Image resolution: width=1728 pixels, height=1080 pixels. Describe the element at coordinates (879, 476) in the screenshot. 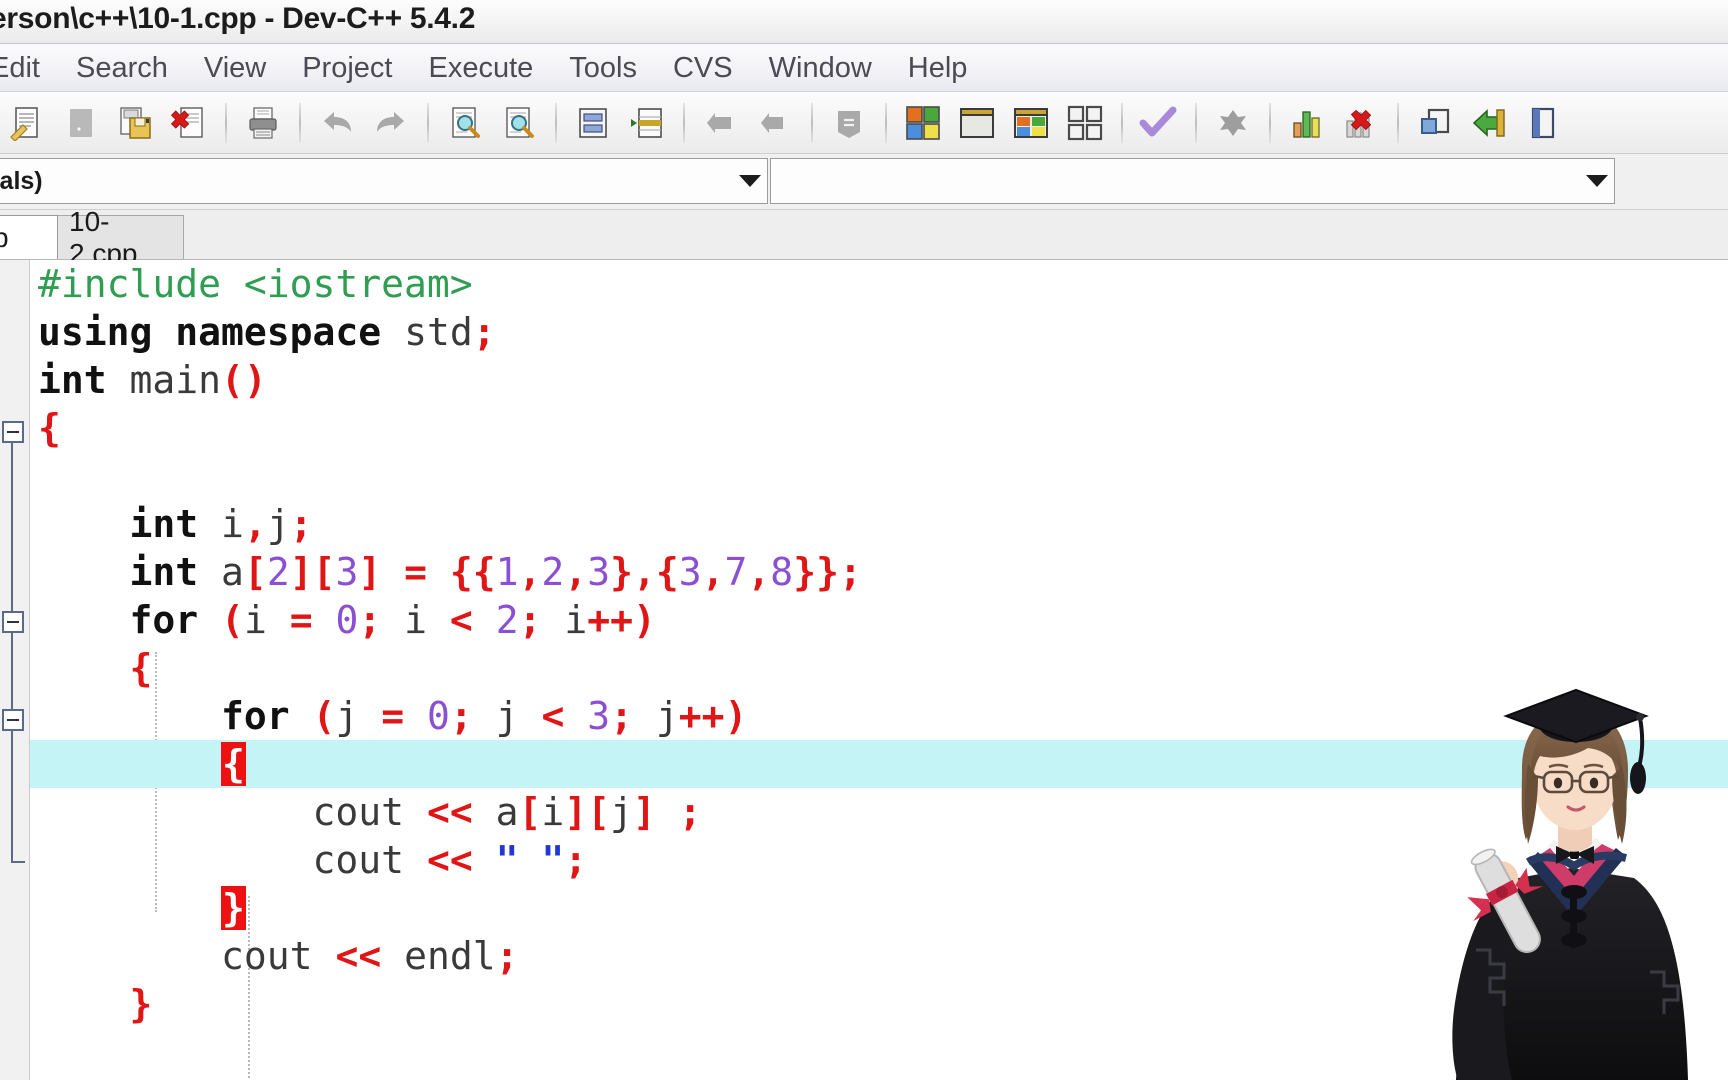

I see `code-line` at that location.